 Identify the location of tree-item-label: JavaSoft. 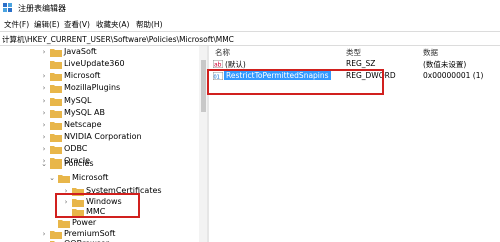
(80, 51).